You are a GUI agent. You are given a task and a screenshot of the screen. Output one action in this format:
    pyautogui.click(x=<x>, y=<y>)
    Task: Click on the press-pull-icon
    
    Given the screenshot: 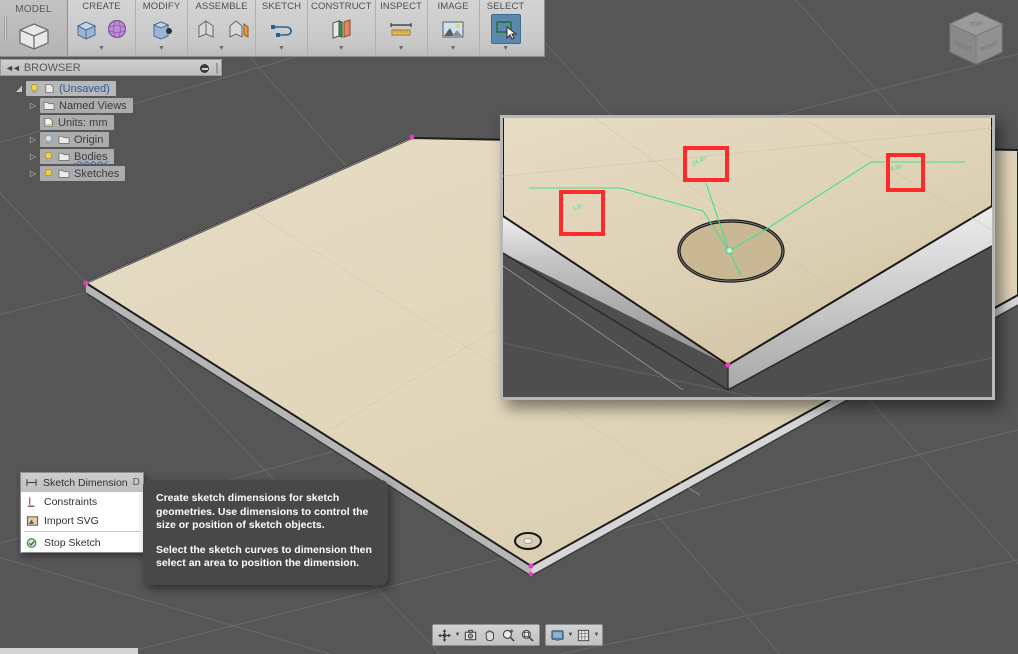 What is the action you would take?
    pyautogui.click(x=162, y=29)
    